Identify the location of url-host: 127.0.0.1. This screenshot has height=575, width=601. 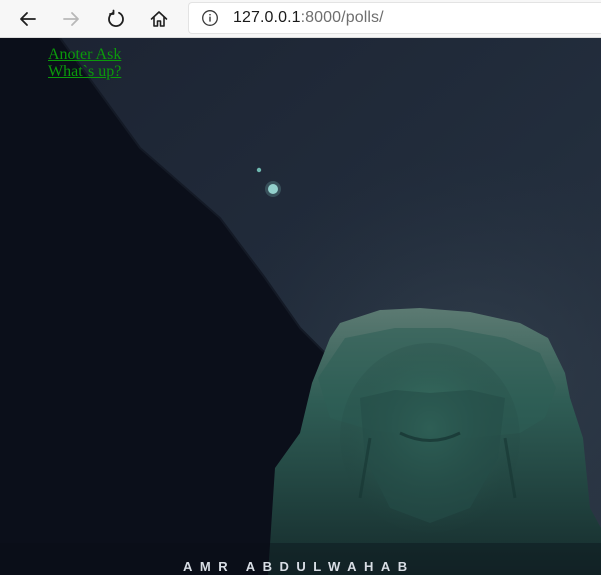
(267, 17).